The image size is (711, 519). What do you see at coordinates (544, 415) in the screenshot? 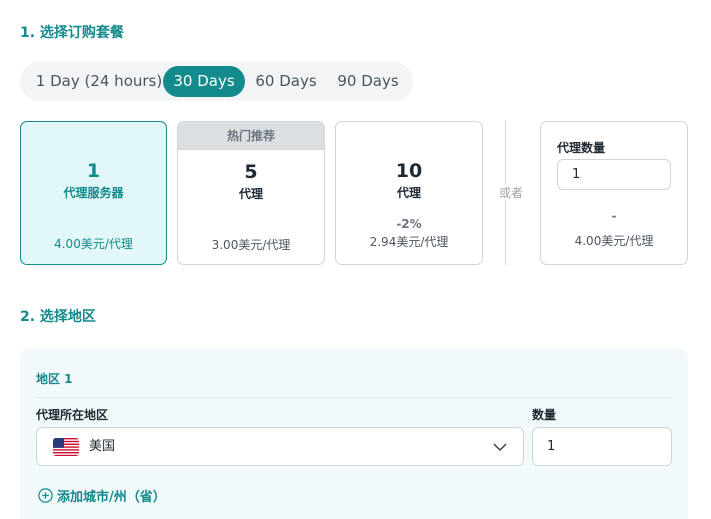
I see `quantity-label: 数量` at bounding box center [544, 415].